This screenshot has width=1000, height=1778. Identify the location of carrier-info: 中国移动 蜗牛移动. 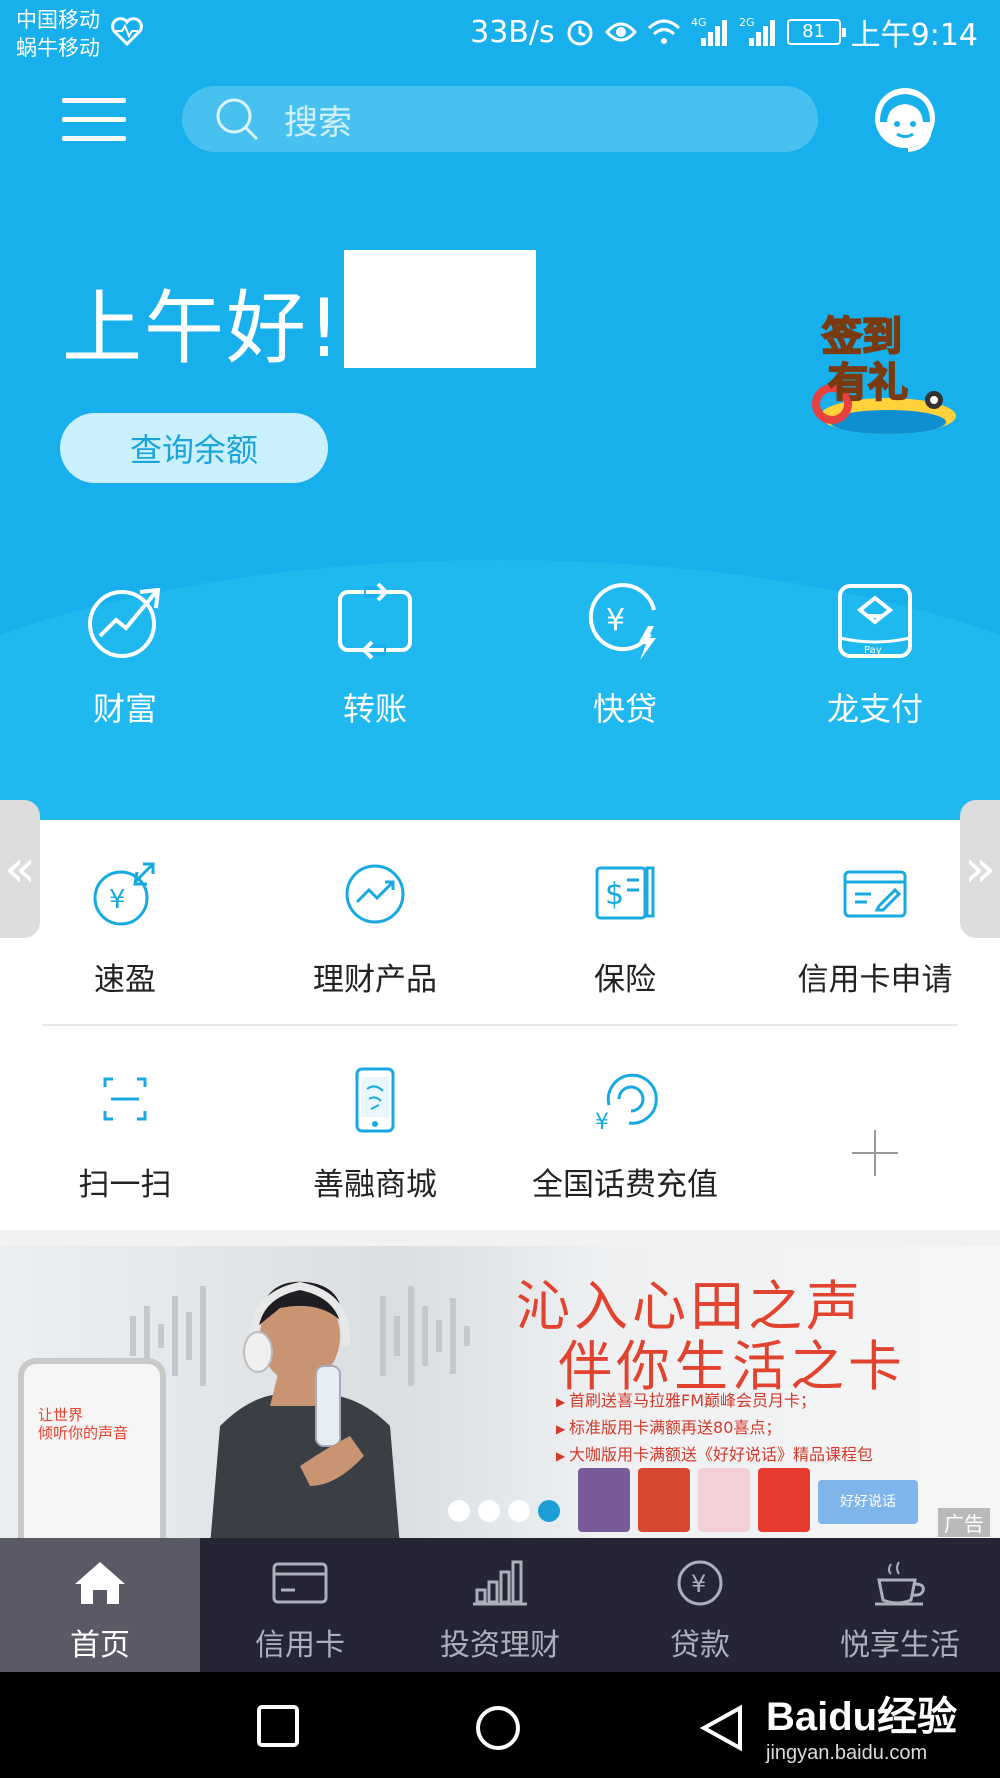
(58, 34).